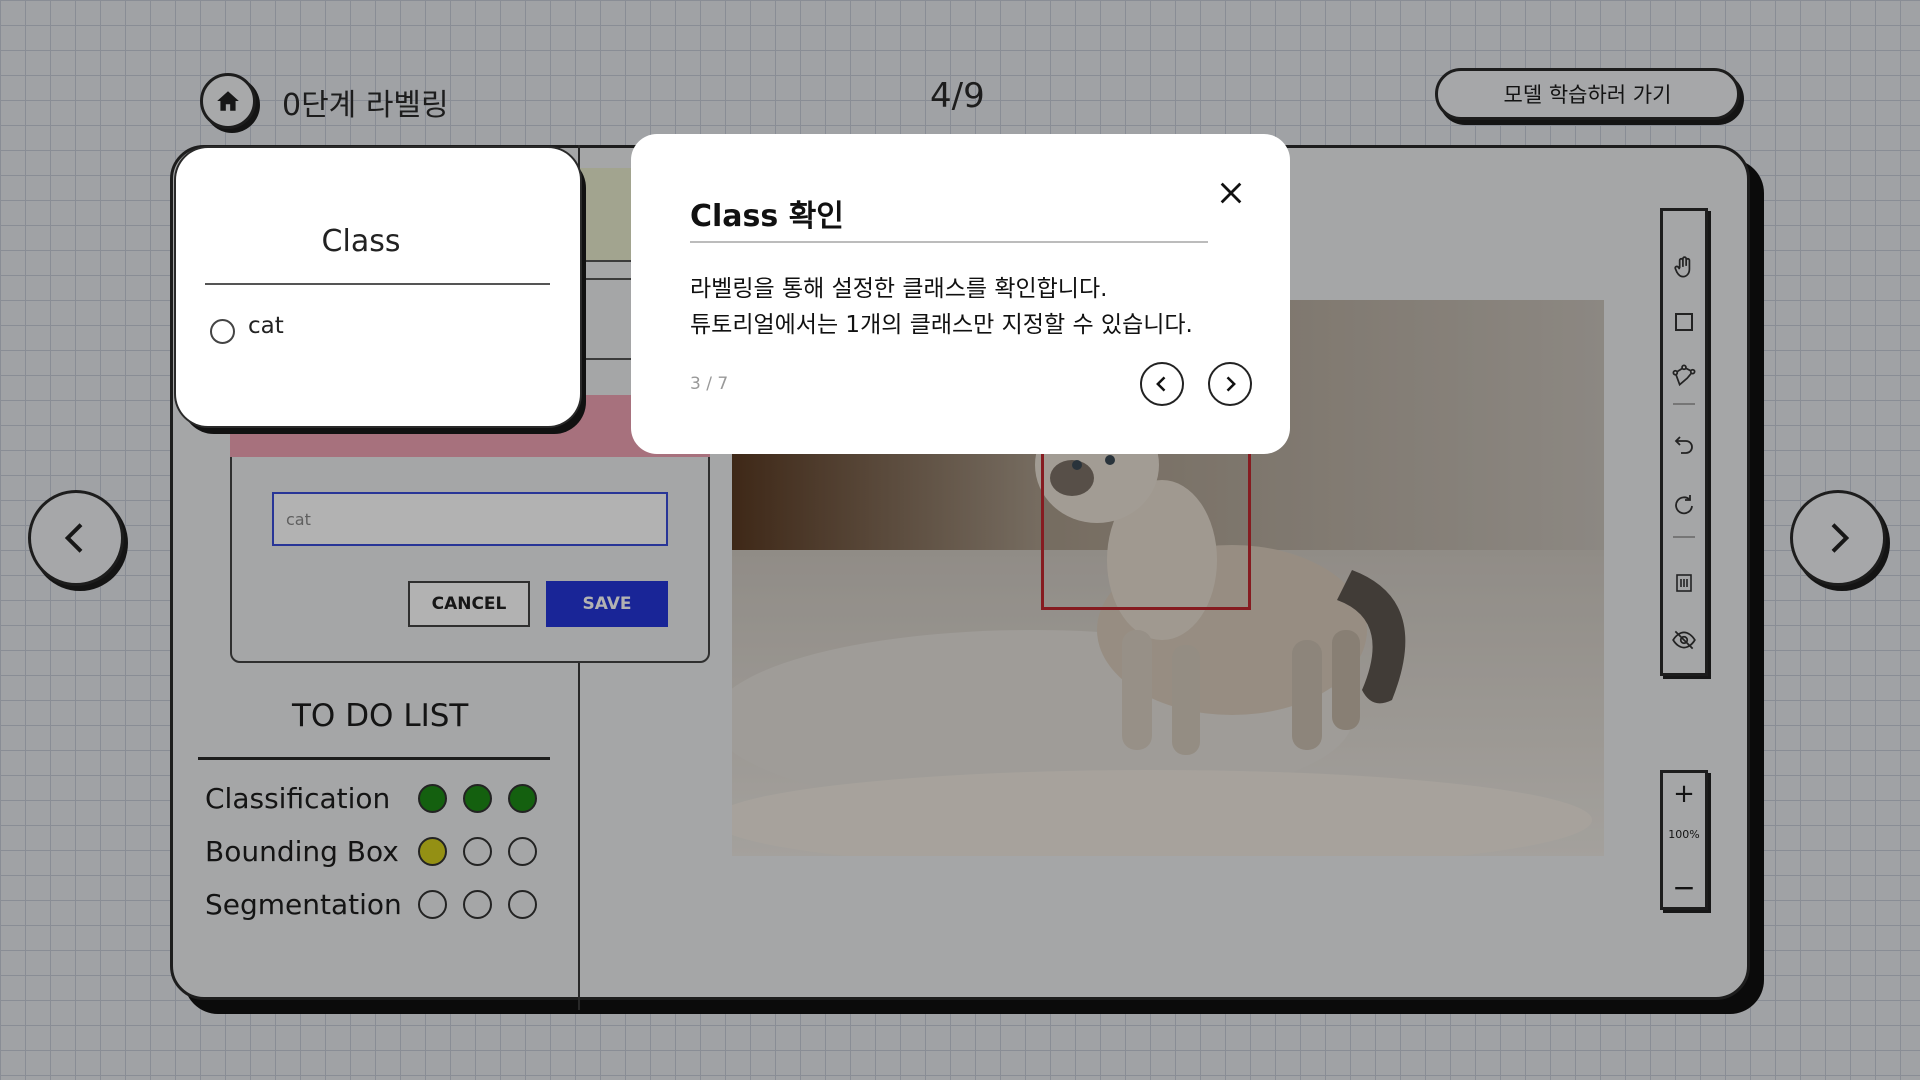  What do you see at coordinates (222, 331) in the screenshot?
I see `class-radio-cat` at bounding box center [222, 331].